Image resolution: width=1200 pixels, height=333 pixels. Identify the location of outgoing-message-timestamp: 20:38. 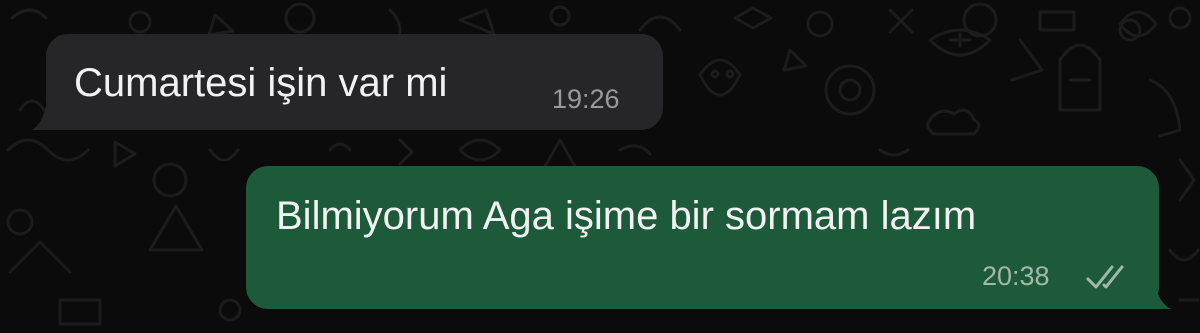
(1016, 276).